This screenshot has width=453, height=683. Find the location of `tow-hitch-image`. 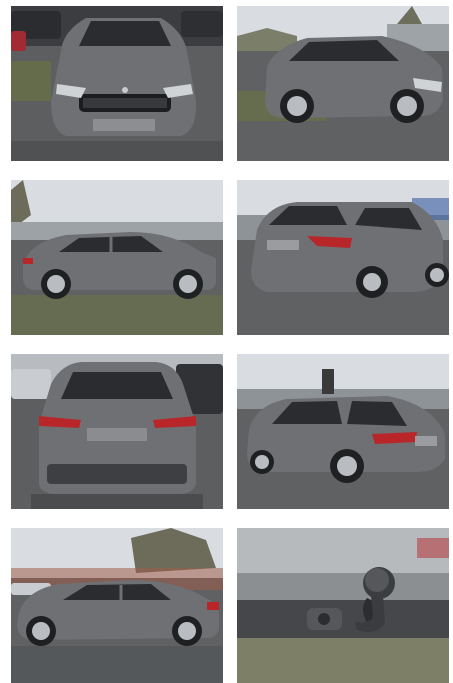

tow-hitch-image is located at coordinates (343, 605).